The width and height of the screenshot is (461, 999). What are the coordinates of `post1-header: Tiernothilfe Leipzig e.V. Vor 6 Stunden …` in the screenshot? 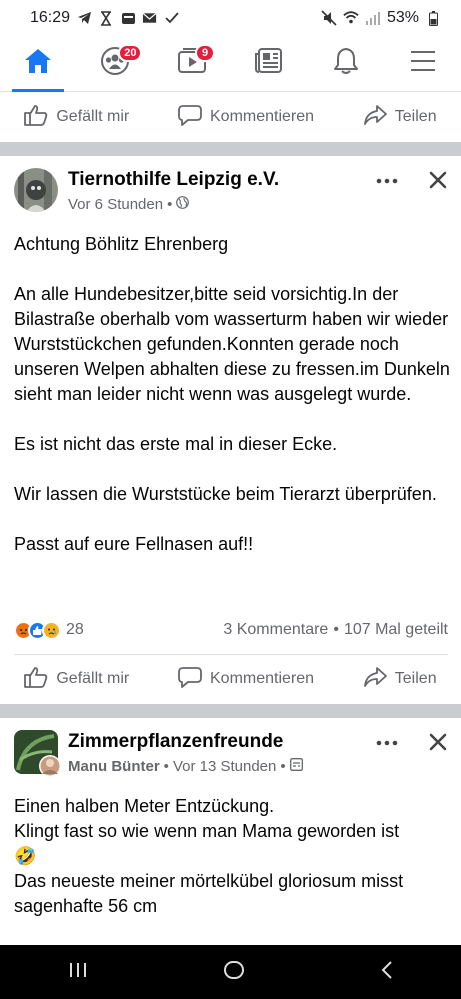 It's located at (230, 198).